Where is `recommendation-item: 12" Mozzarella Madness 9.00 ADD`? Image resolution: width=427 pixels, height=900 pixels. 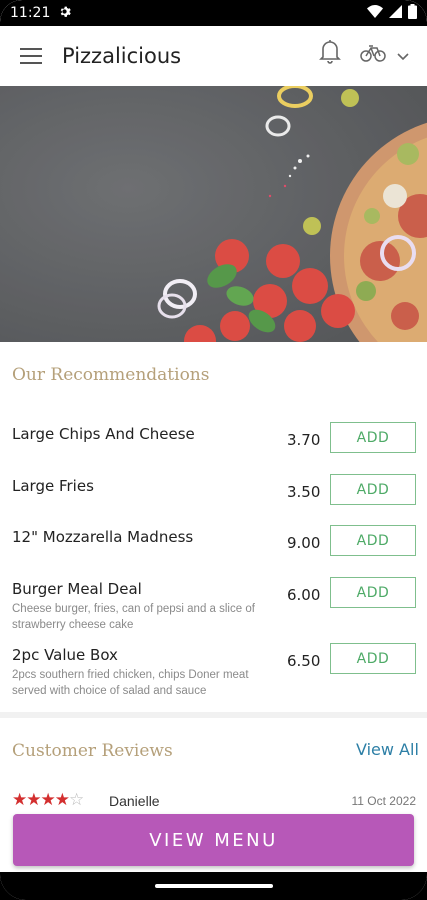 recommendation-item: 12" Mozzarella Madness 9.00 ADD is located at coordinates (213, 552).